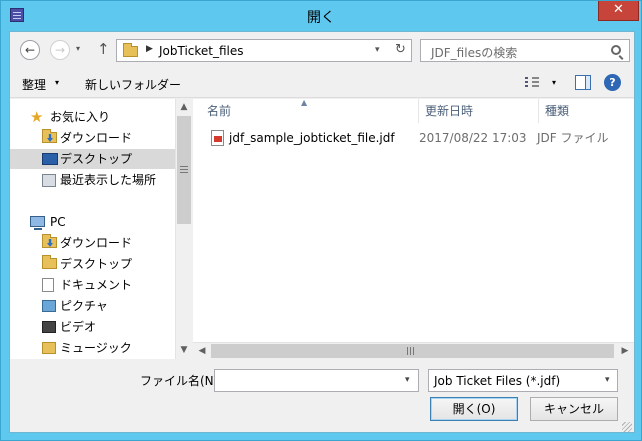 This screenshot has width=642, height=441. I want to click on column-header-name: ▲ 名前, so click(306, 110).